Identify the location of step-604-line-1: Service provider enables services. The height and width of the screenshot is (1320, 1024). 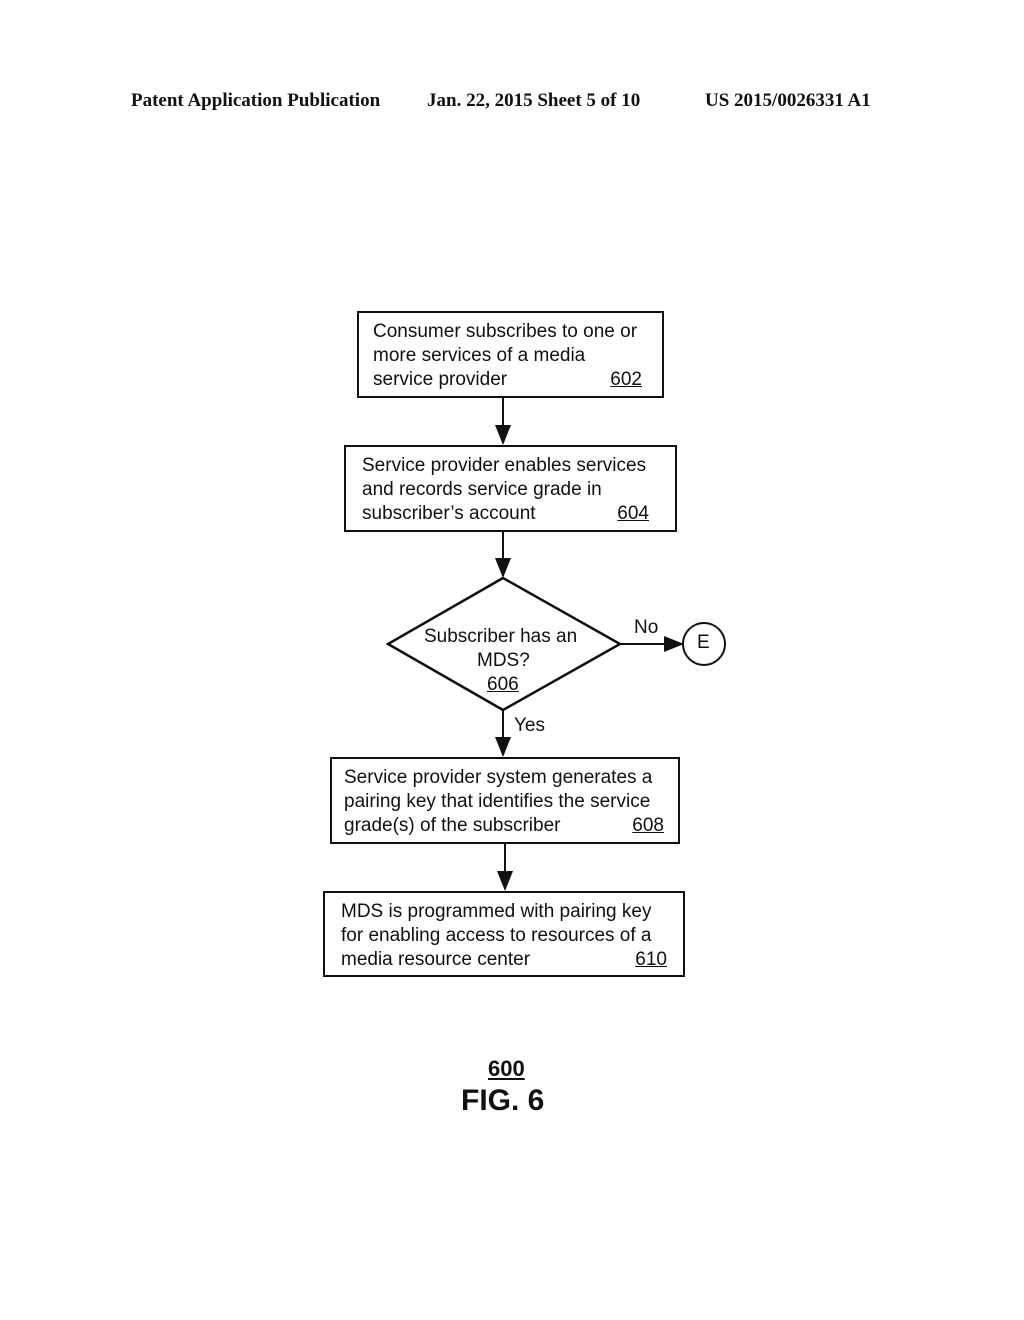
(504, 465).